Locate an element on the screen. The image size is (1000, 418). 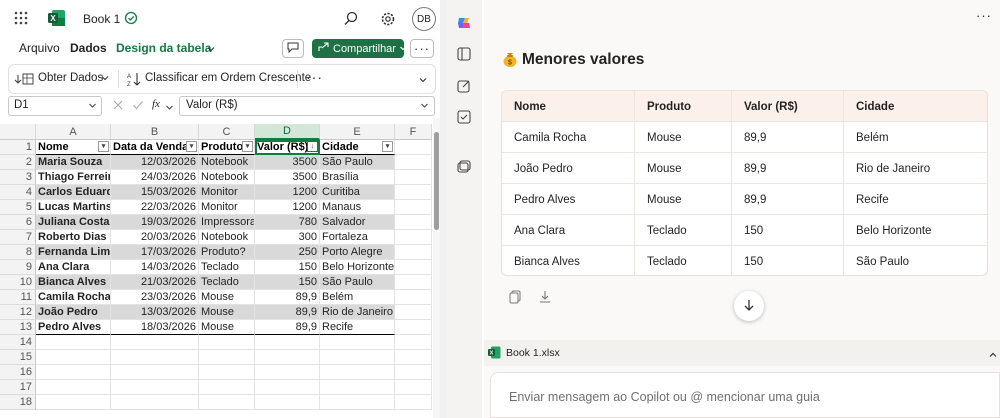
table-cell: Monitor is located at coordinates (227, 192).